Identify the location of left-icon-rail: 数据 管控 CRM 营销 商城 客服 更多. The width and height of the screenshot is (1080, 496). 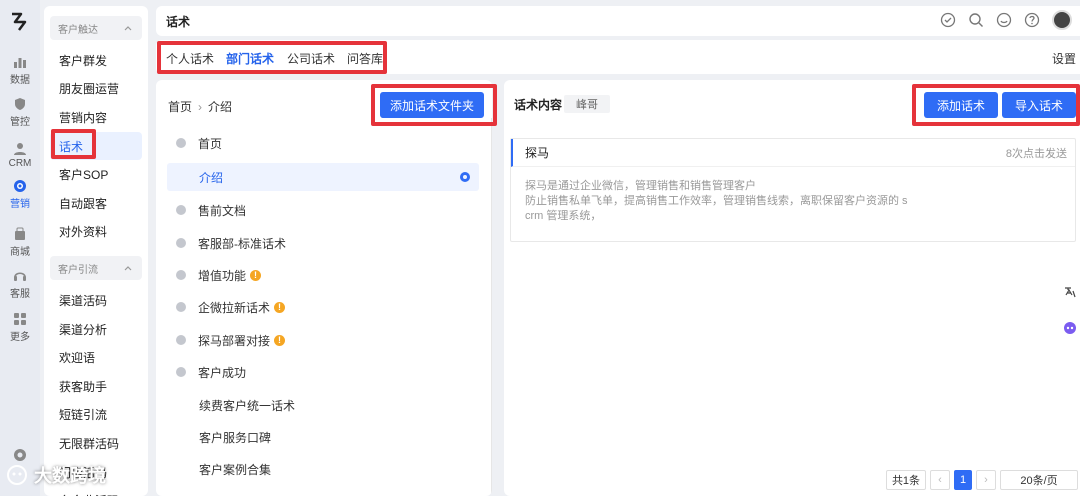
(20, 248).